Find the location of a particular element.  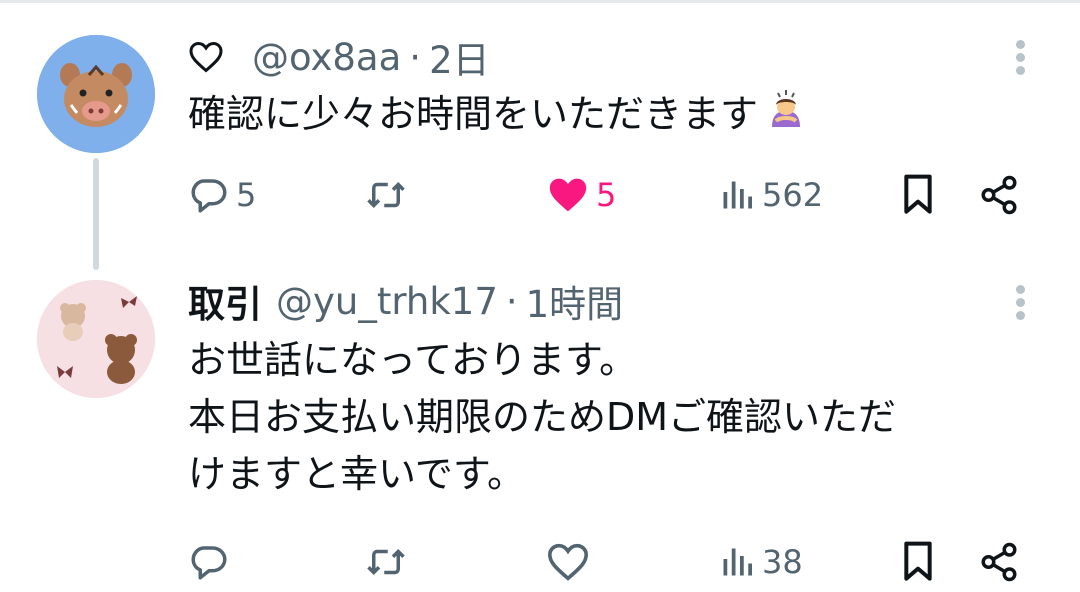

reply-button: 5 is located at coordinates (222, 195).